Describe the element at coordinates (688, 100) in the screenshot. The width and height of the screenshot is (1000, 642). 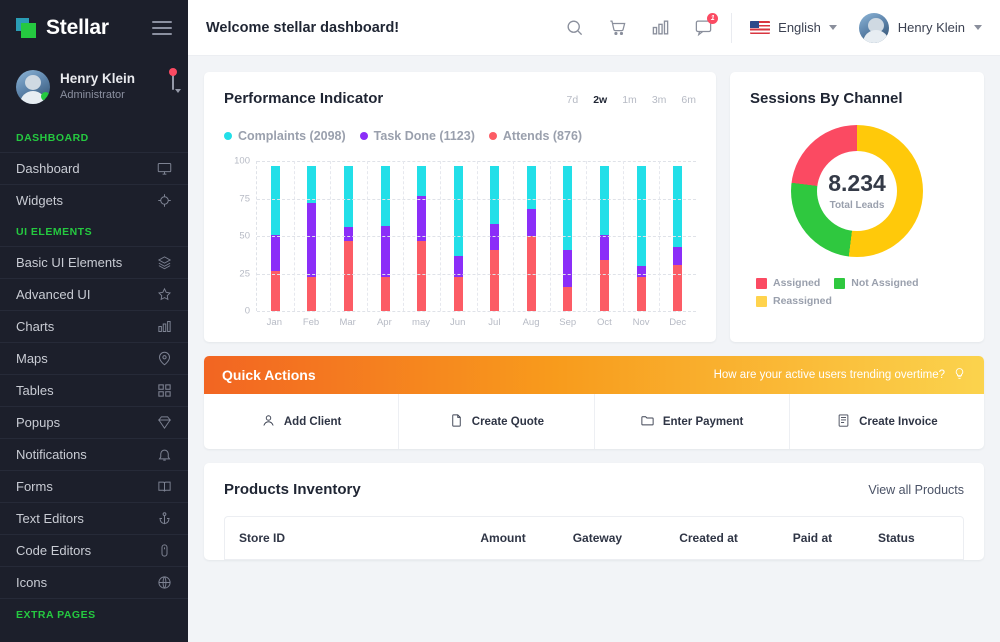
I see `range-6m: 6m` at that location.